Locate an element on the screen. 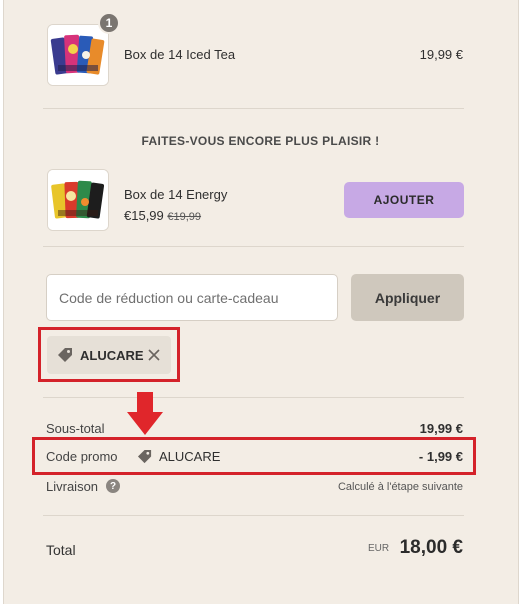 The image size is (521, 605). iced-tea-product-image is located at coordinates (78, 55).